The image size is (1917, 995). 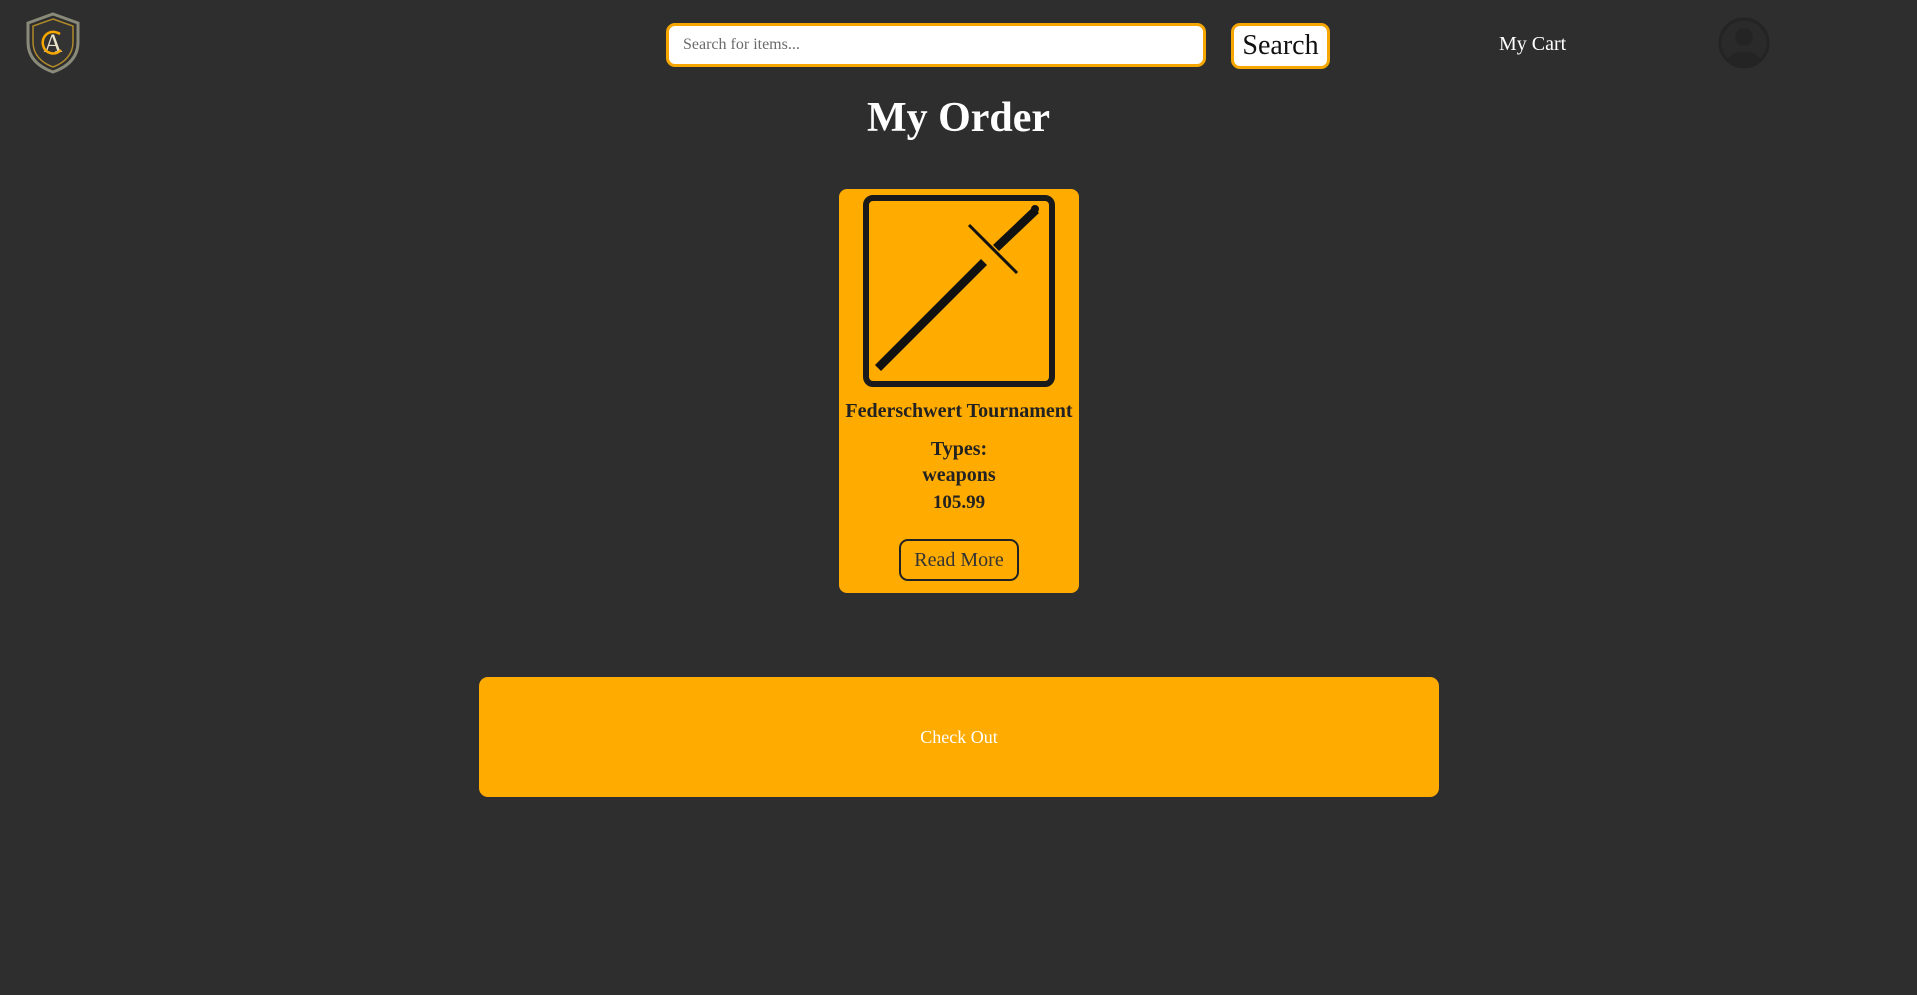 What do you see at coordinates (1532, 44) in the screenshot?
I see `my-cart-link: My Cart` at bounding box center [1532, 44].